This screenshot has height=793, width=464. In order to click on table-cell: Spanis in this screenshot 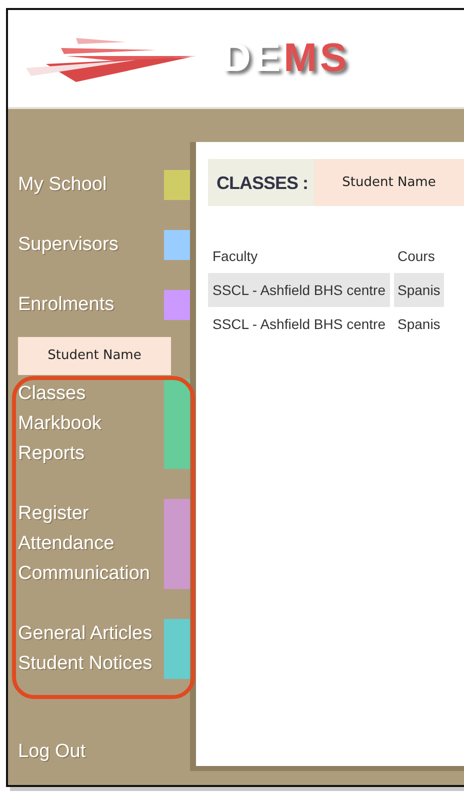, I will do `click(419, 290)`.